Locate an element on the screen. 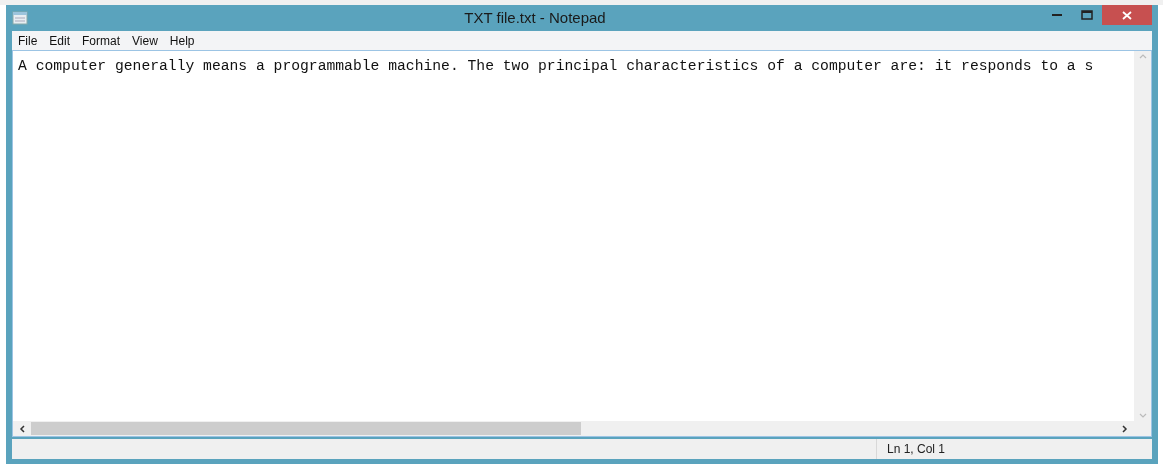 This screenshot has height=467, width=1163. maximize-icon is located at coordinates (1087, 15).